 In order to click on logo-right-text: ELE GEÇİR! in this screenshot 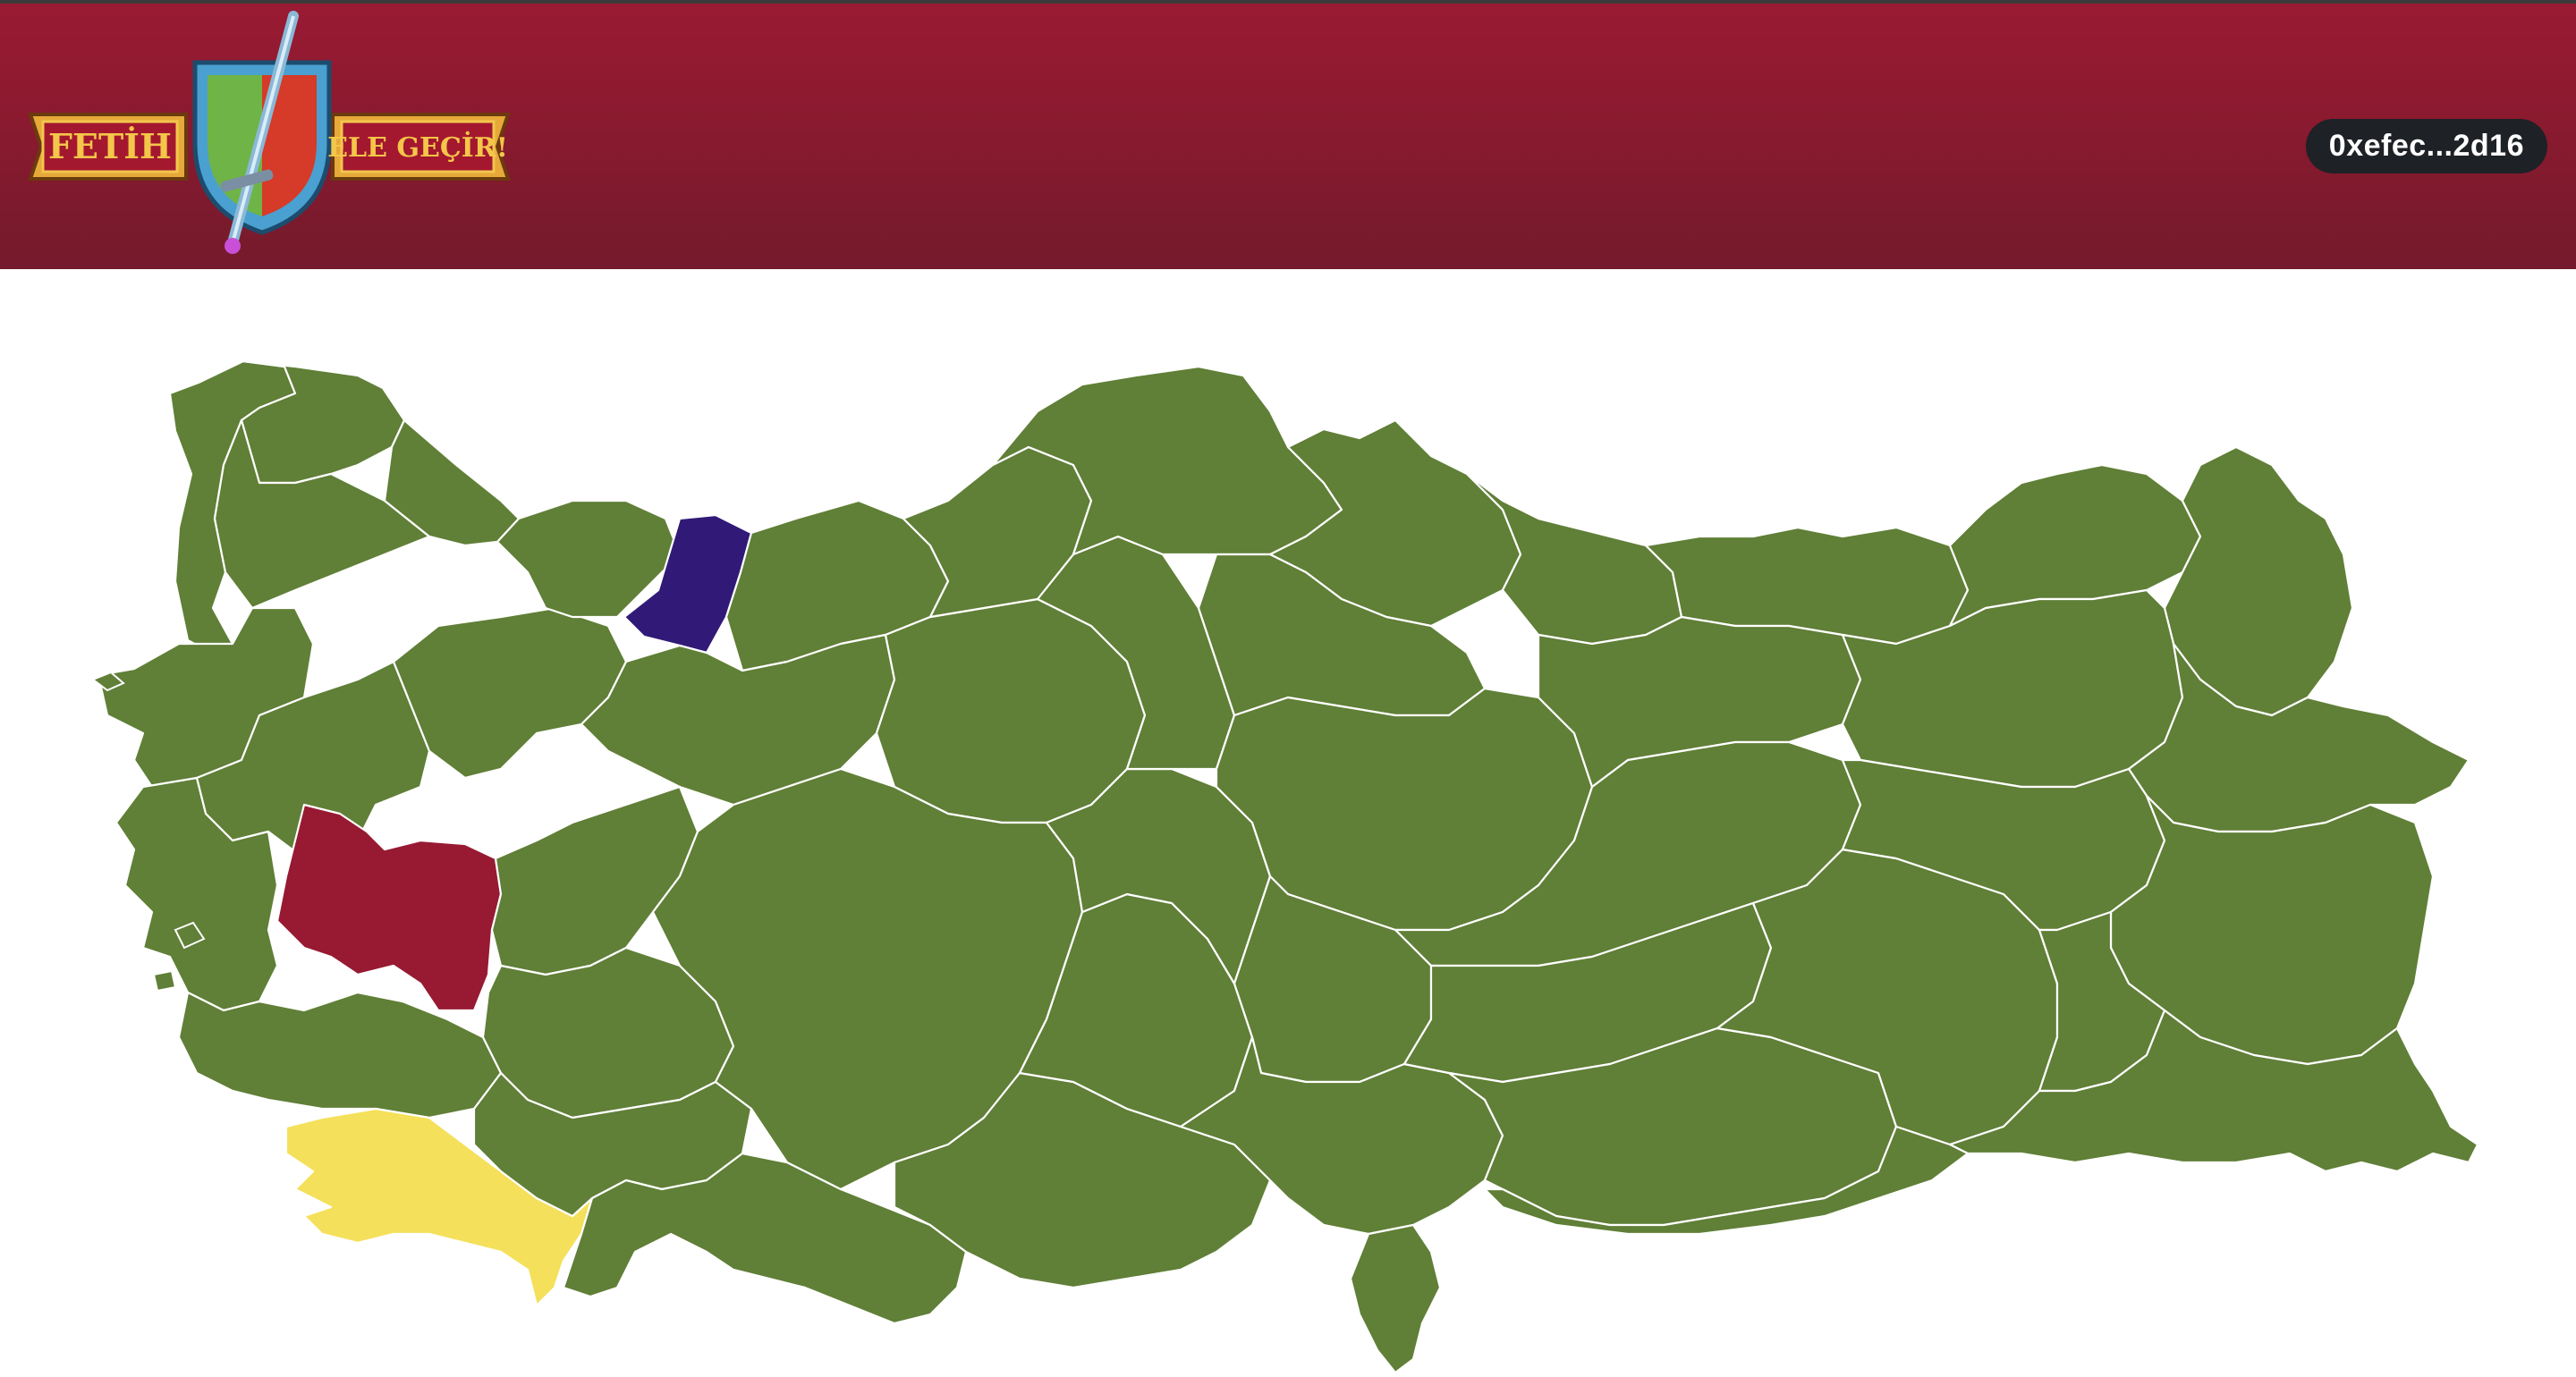, I will do `click(417, 147)`.